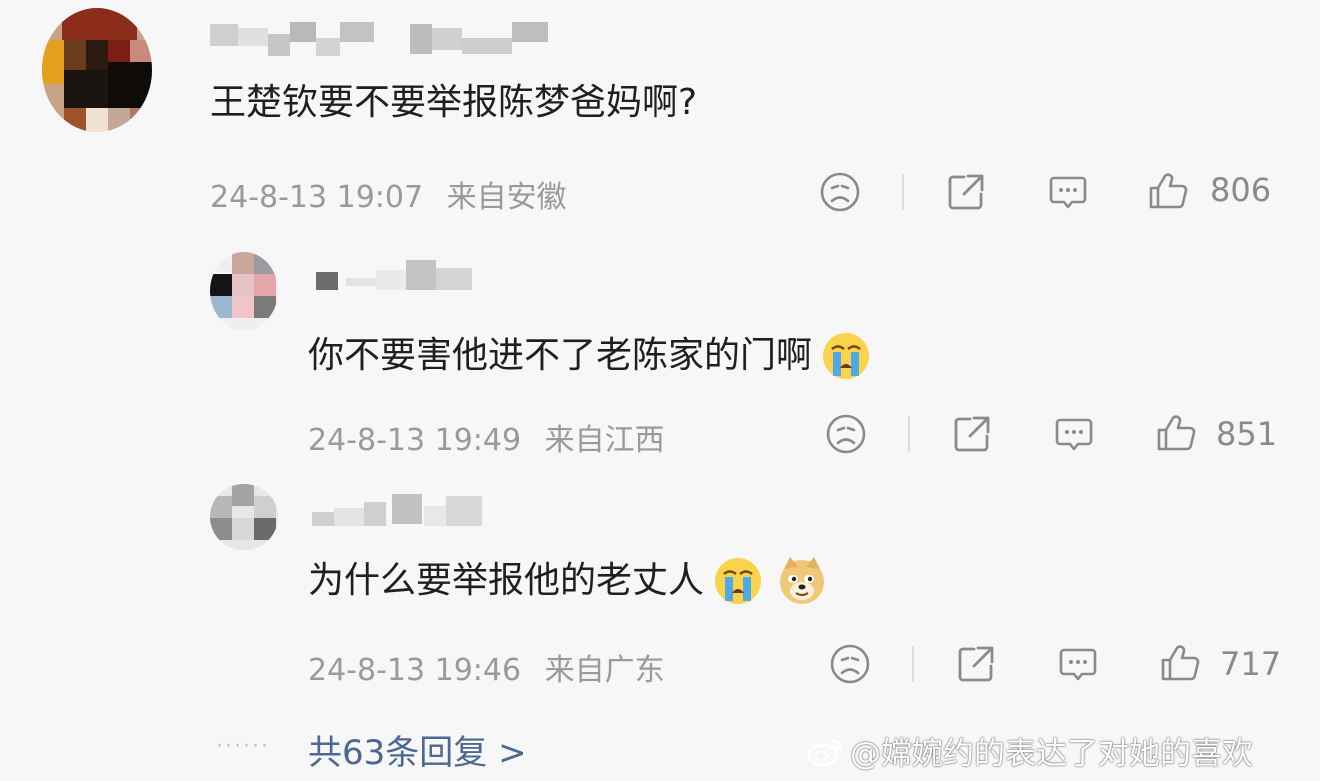 This screenshot has height=781, width=1320. I want to click on comment-meta: 24-8-13 19:07 来自安徽, so click(388, 194).